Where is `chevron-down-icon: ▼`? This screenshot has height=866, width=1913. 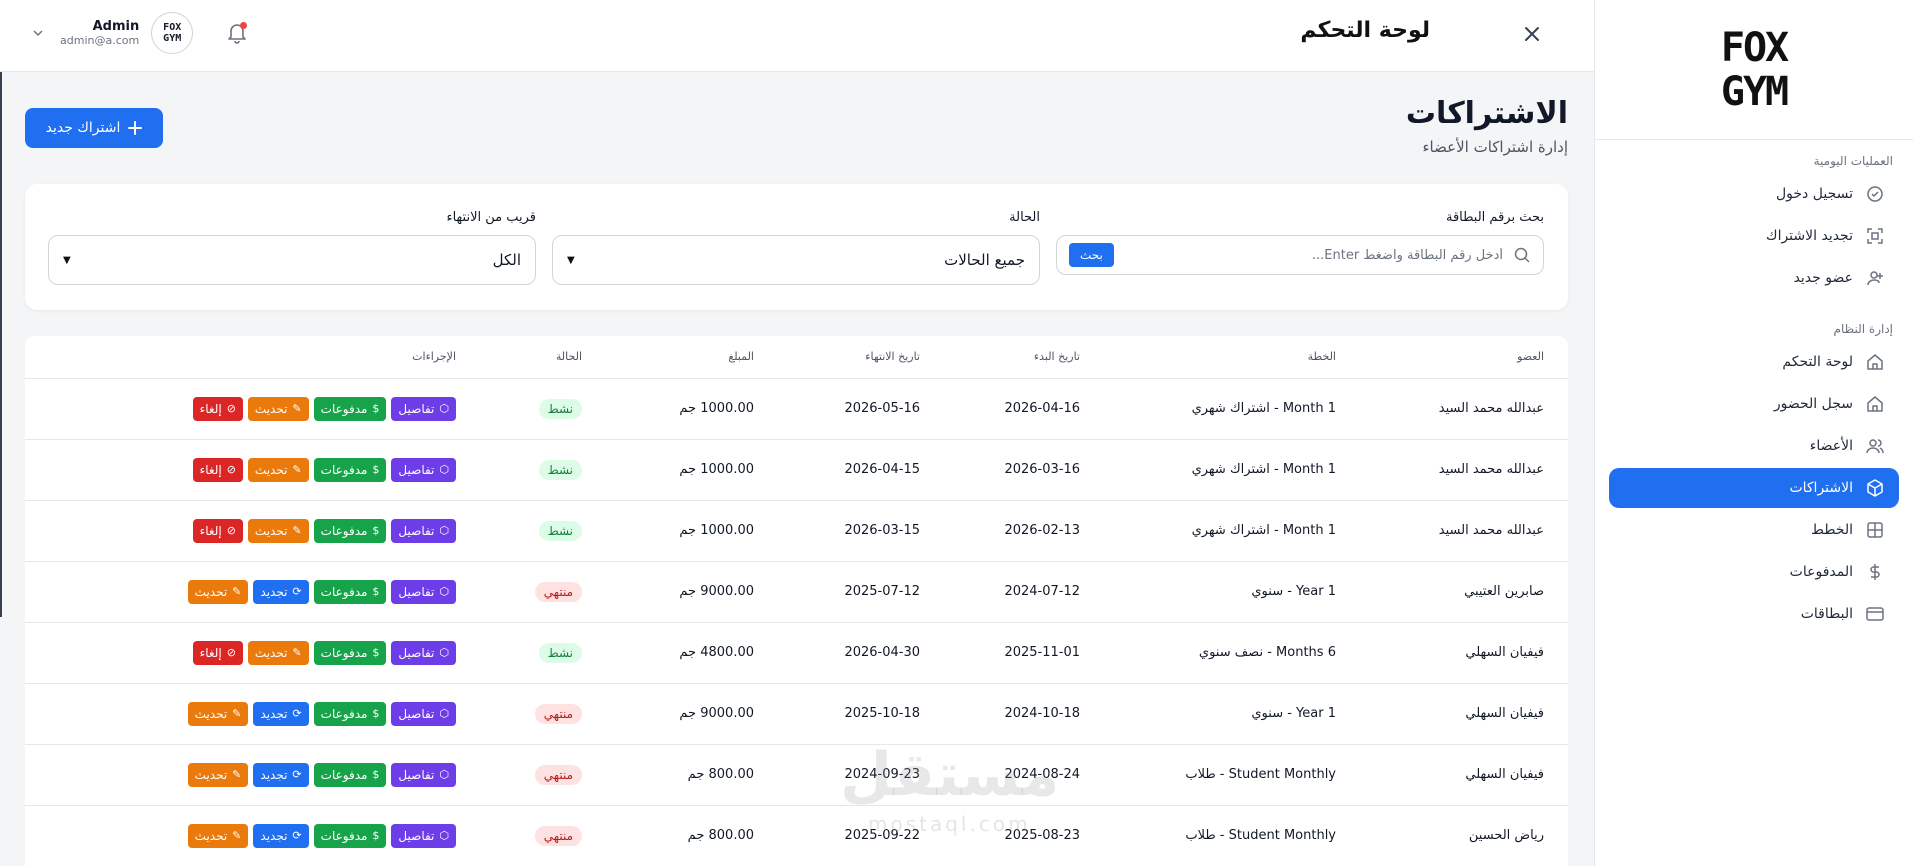
chevron-down-icon: ▼ is located at coordinates (67, 260).